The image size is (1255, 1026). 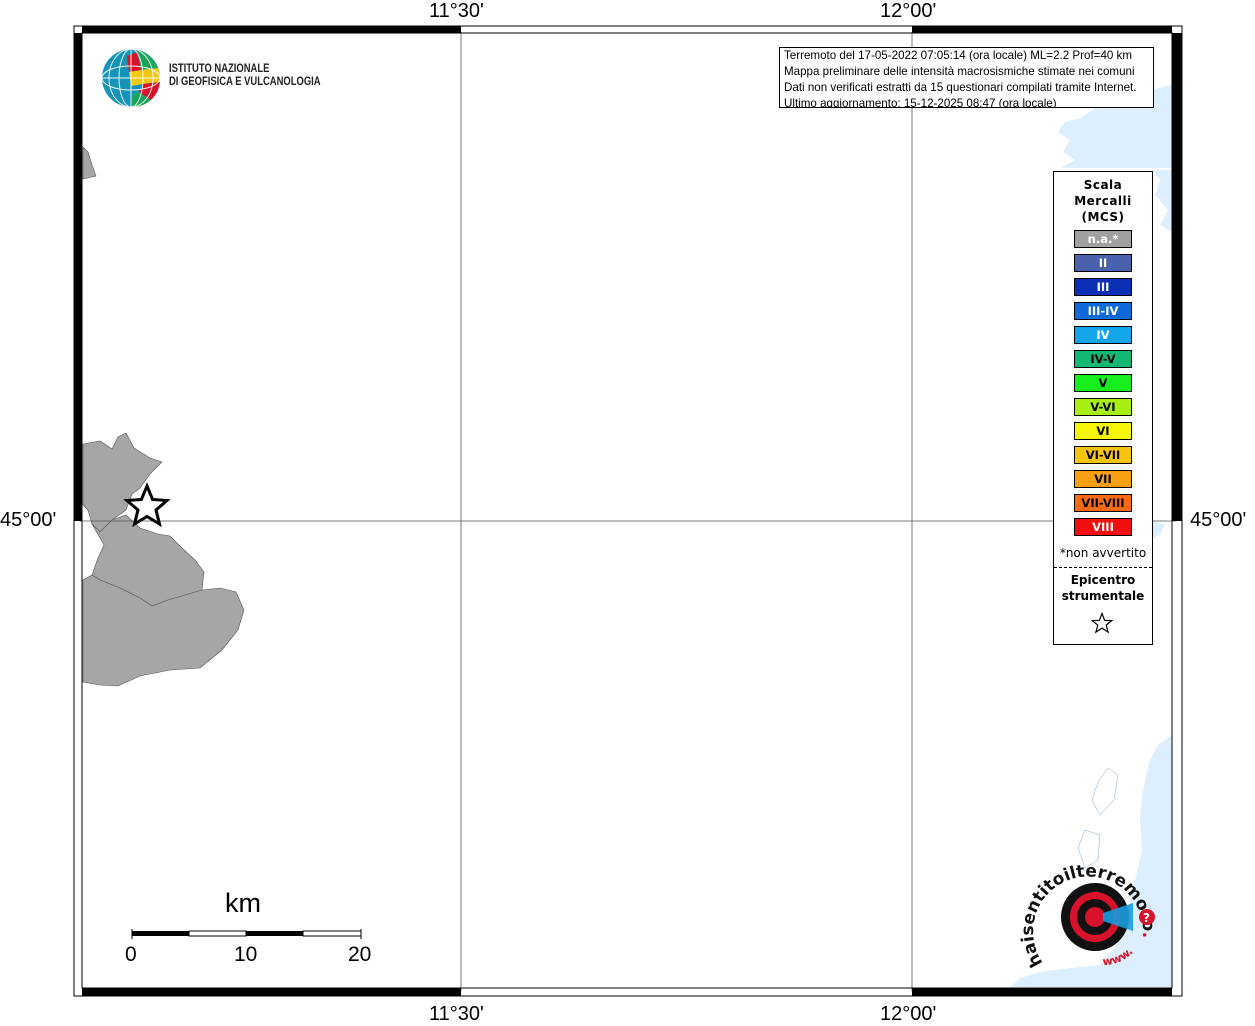 I want to click on ingv-logo-line2: DI GEOFISICA E VULCANOLOGIA, so click(x=245, y=82).